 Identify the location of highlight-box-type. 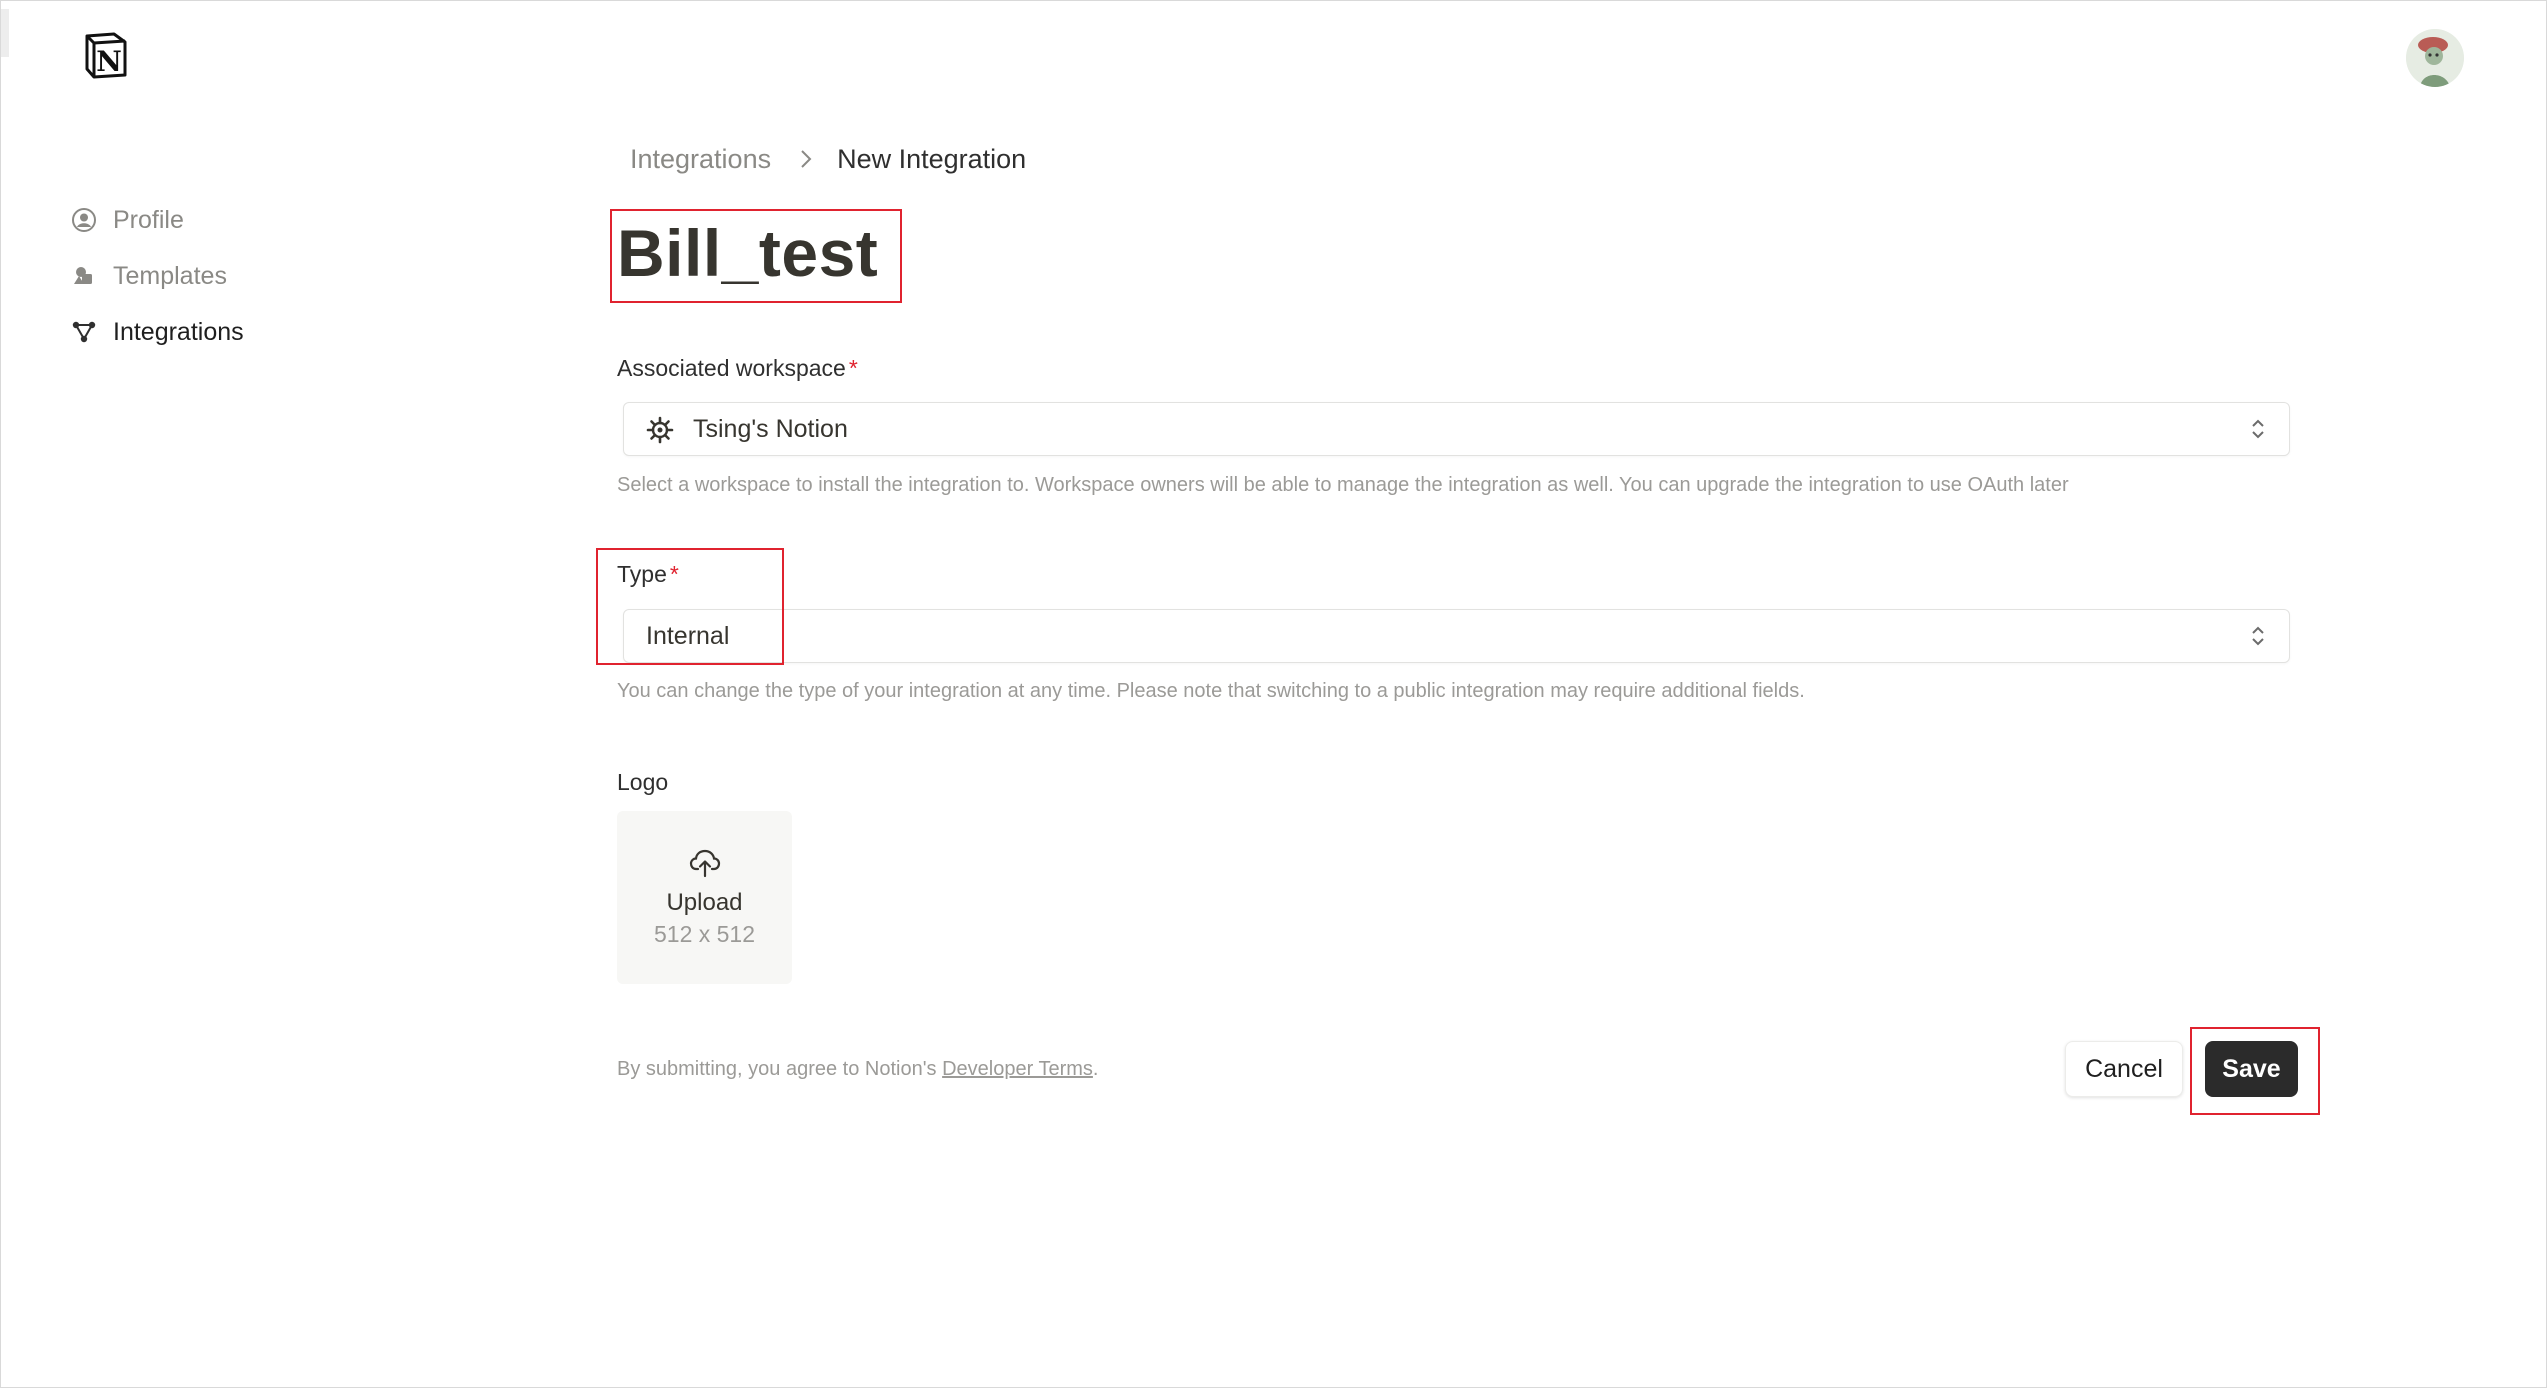
(690, 606).